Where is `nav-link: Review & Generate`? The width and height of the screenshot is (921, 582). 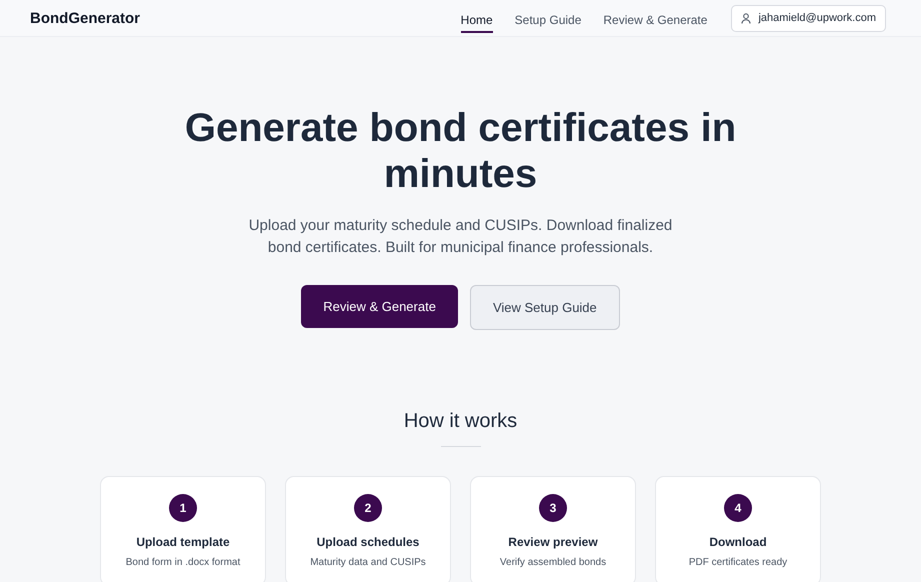
nav-link: Review & Generate is located at coordinates (655, 21).